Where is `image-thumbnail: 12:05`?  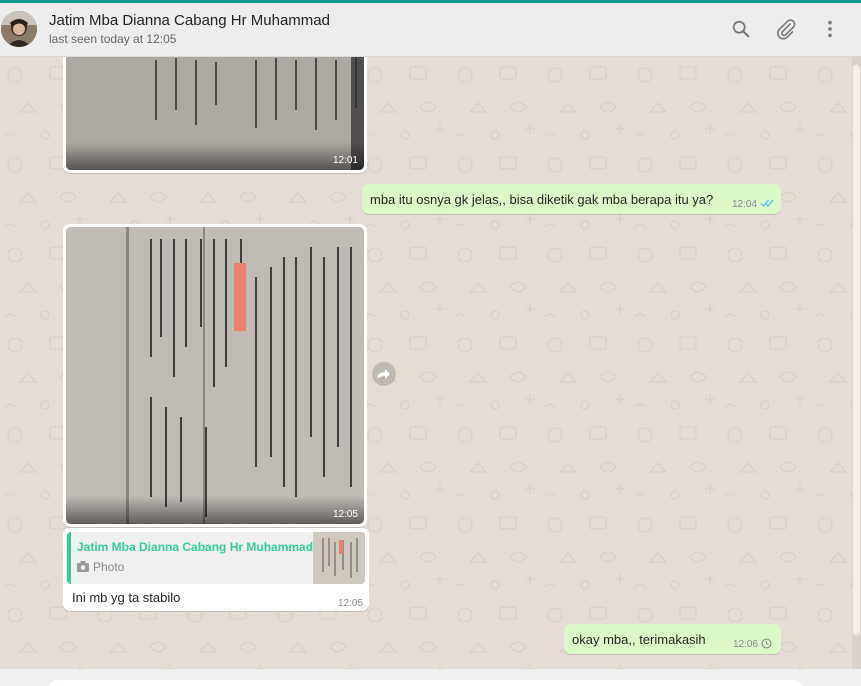
image-thumbnail: 12:05 is located at coordinates (215, 375).